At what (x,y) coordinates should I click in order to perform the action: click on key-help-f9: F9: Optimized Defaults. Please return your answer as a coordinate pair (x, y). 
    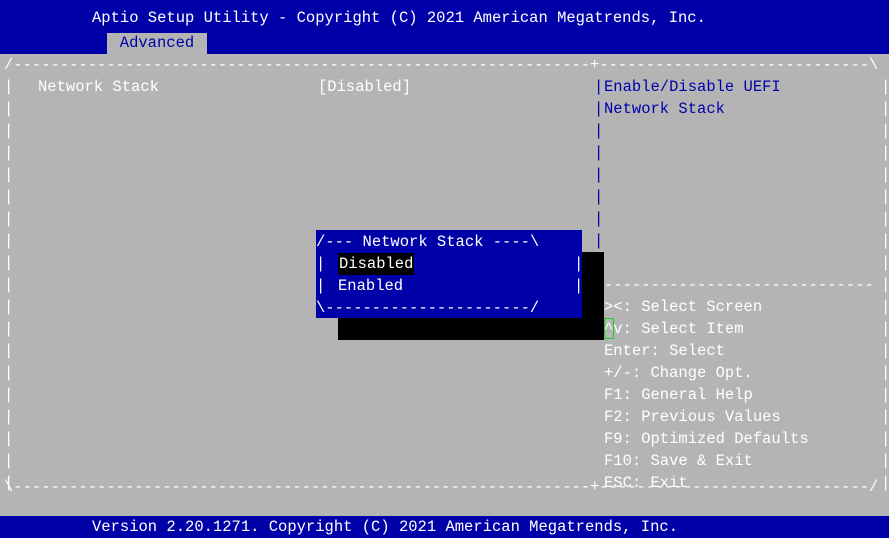
    Looking at the image, I should click on (706, 439).